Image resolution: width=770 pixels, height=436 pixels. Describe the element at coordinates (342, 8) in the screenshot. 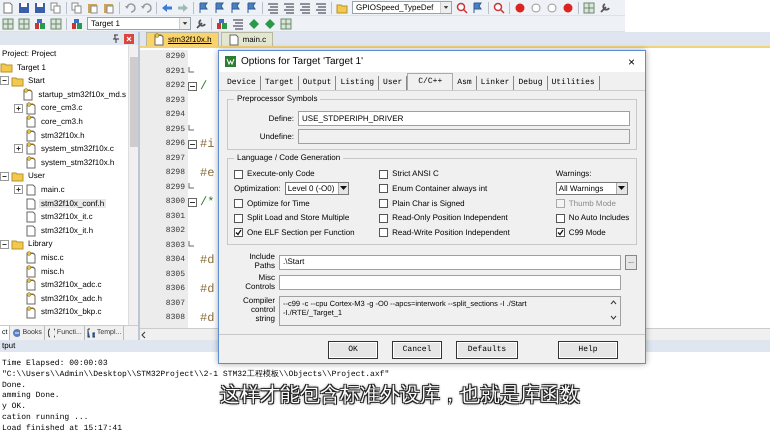

I see `folder-icon` at that location.